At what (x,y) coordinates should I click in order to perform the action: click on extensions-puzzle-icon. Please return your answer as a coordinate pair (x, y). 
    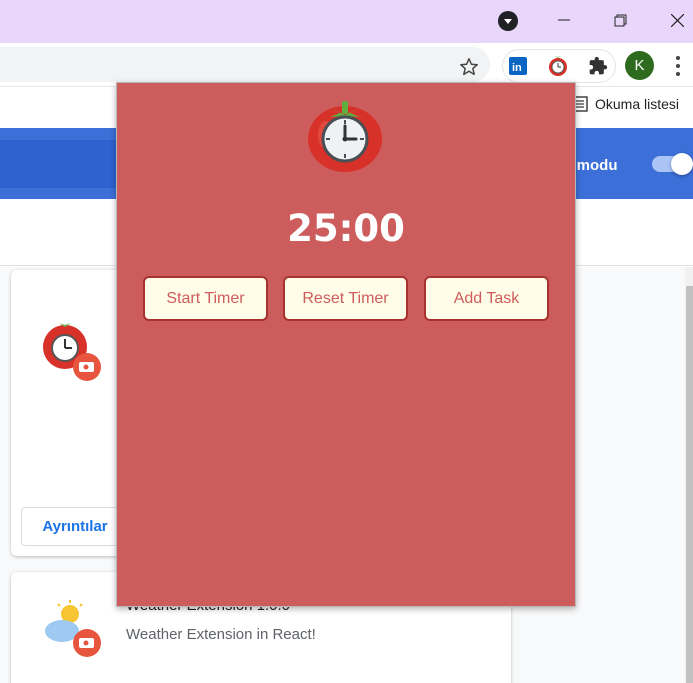
    Looking at the image, I should click on (598, 66).